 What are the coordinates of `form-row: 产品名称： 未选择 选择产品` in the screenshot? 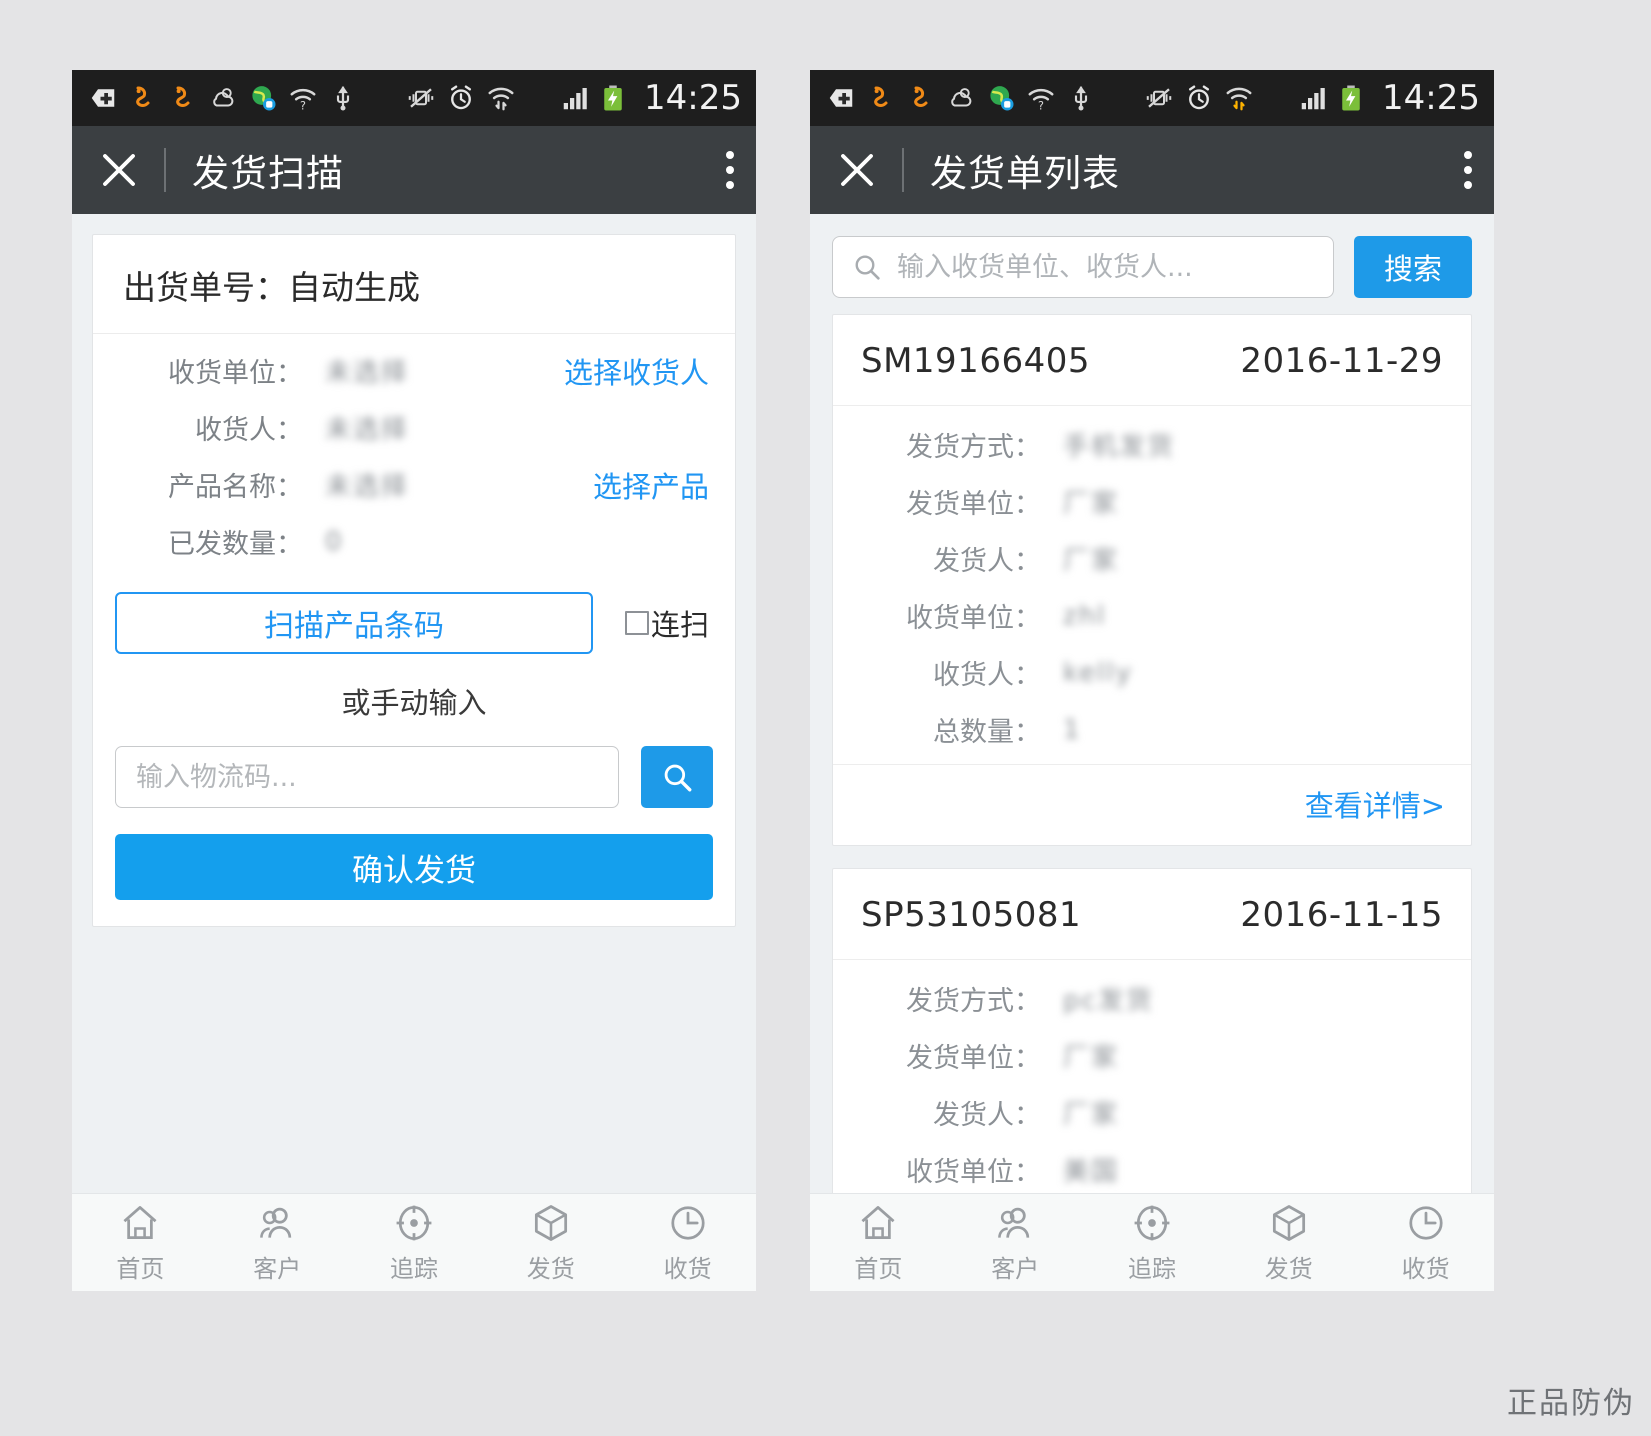 It's located at (414, 484).